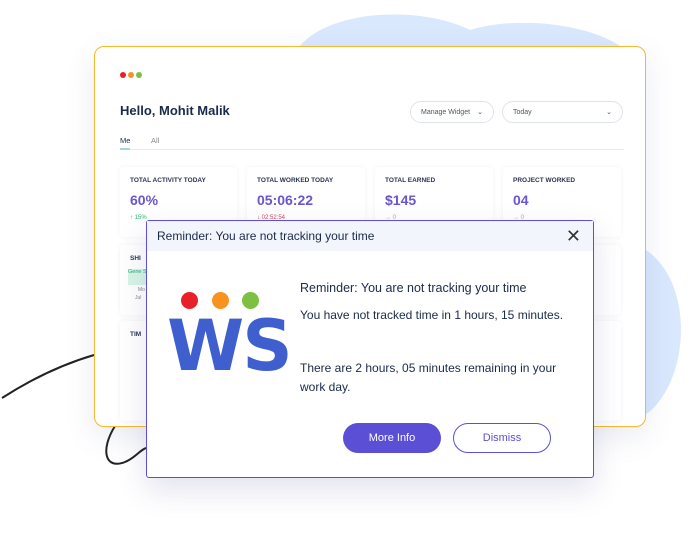 This screenshot has width=700, height=538. I want to click on shift-day: Mo, so click(141, 290).